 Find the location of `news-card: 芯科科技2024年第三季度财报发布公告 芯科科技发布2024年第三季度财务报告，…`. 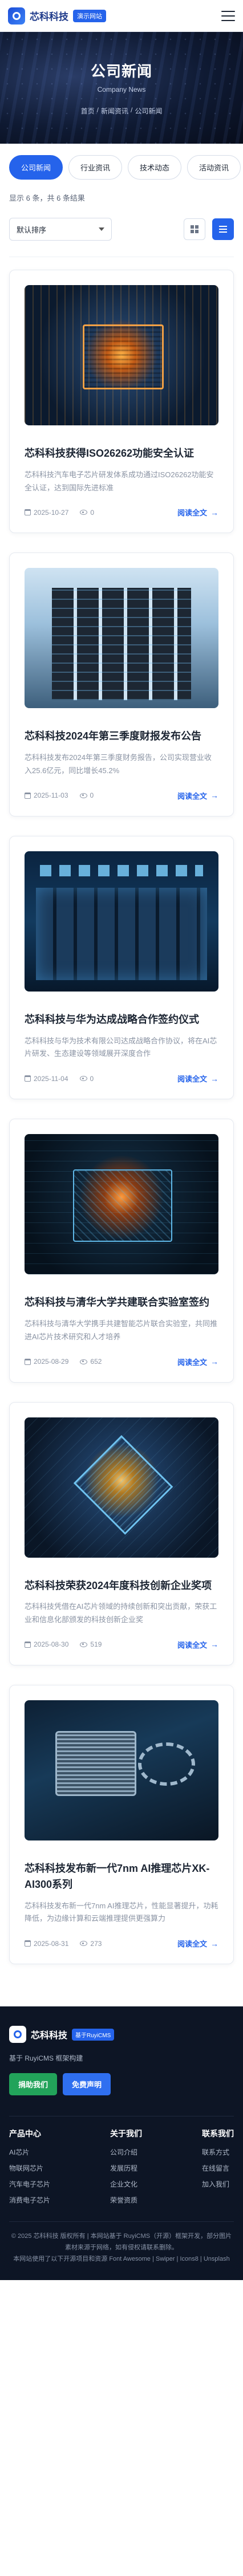

news-card: 芯科科技2024年第三季度财报发布公告 芯科科技发布2024年第三季度财务报告，… is located at coordinates (121, 684).